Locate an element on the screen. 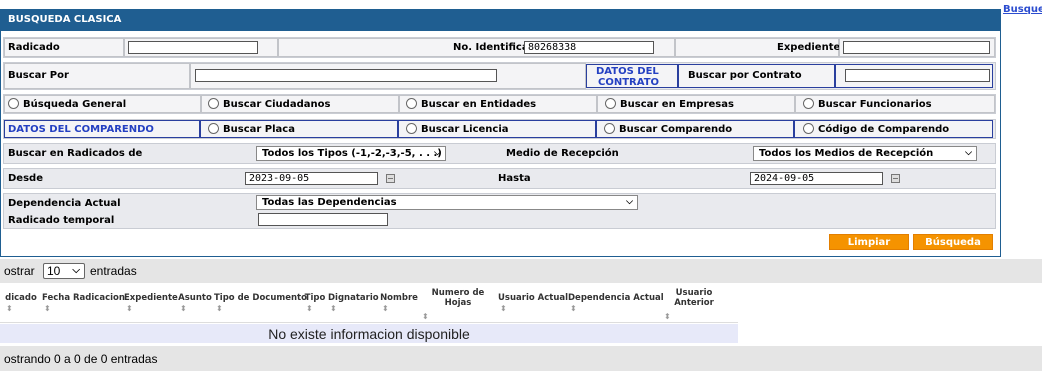 The height and width of the screenshot is (371, 1042). radio-label: Código de Comparendo is located at coordinates (884, 129).